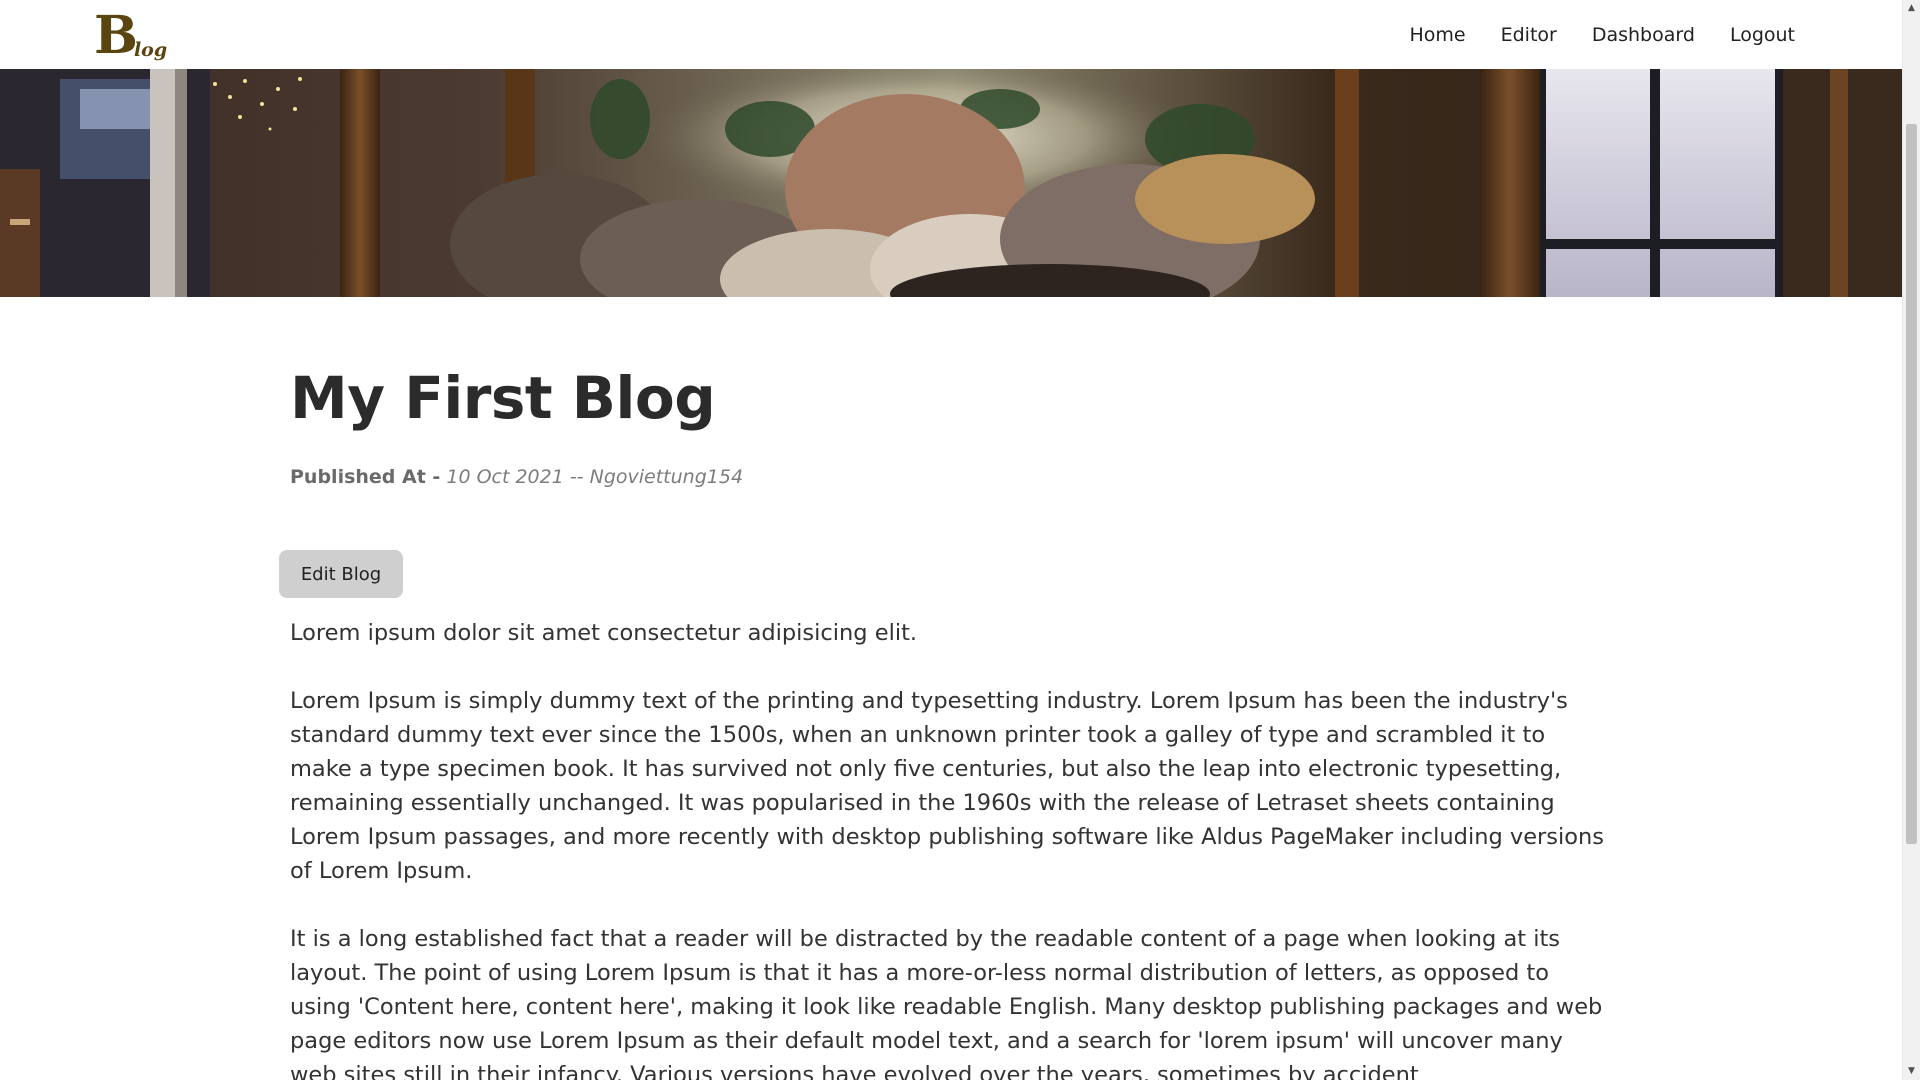 Image resolution: width=1920 pixels, height=1080 pixels. I want to click on vertical-scrollbar: ▲ ▼, so click(1911, 540).